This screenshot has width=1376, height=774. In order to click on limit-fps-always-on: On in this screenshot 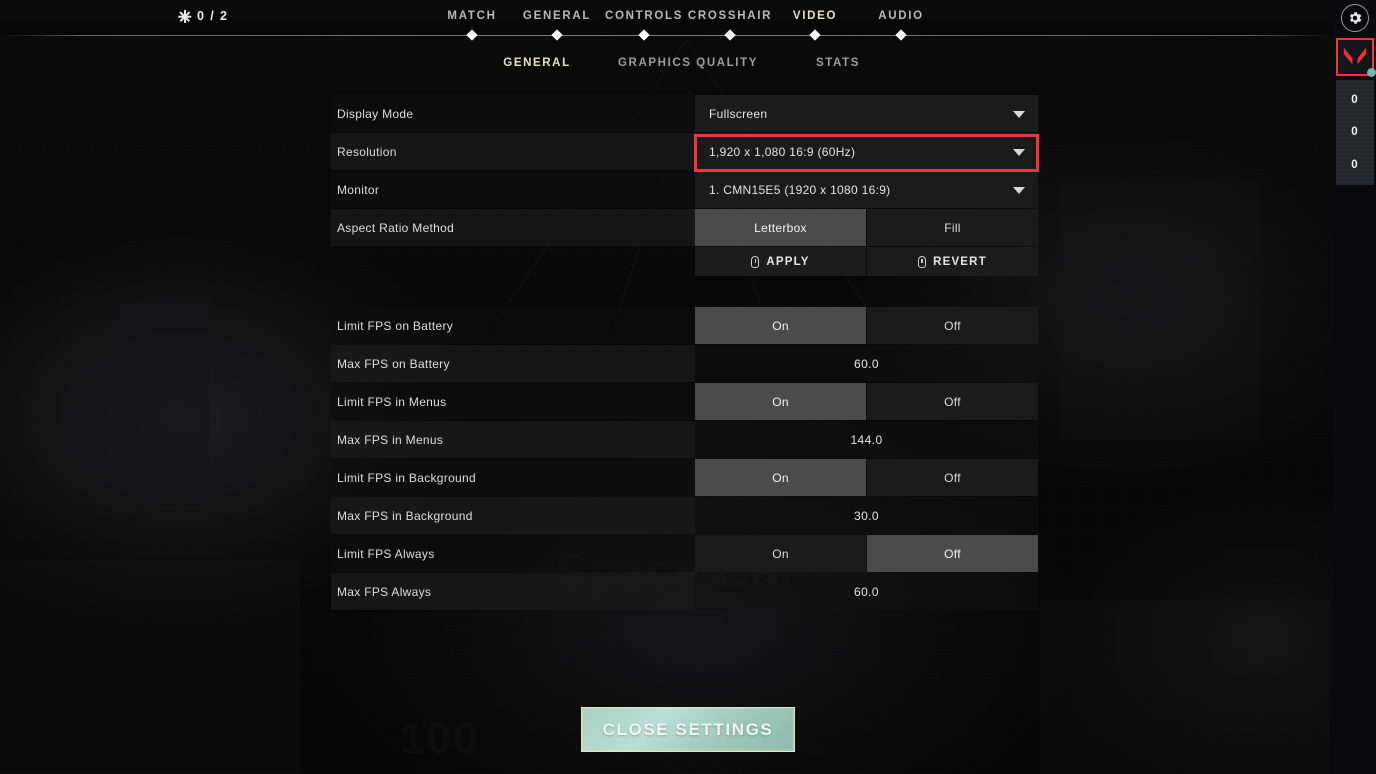, I will do `click(780, 553)`.